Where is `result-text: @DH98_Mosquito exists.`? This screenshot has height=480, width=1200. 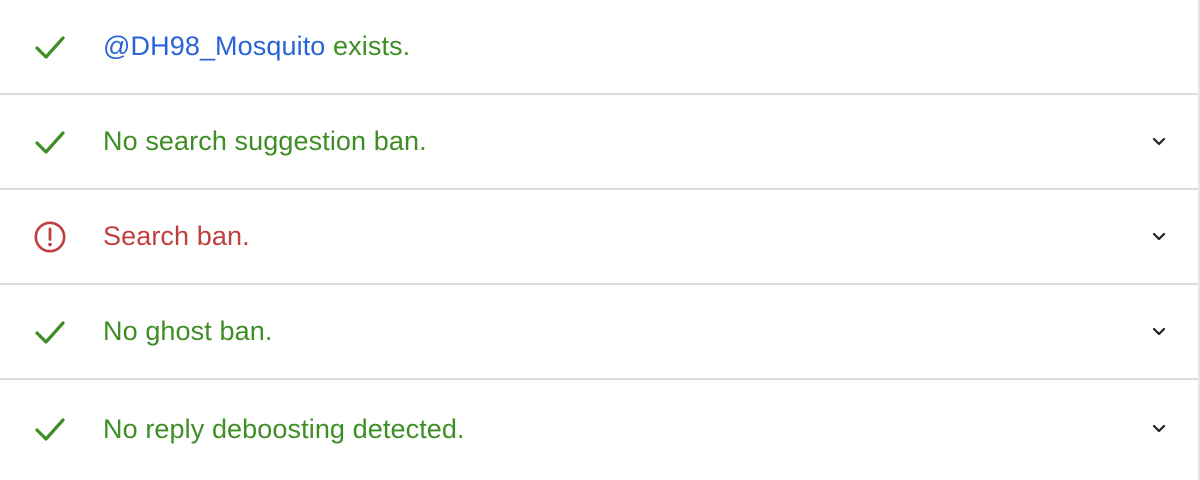 result-text: @DH98_Mosquito exists. is located at coordinates (256, 46).